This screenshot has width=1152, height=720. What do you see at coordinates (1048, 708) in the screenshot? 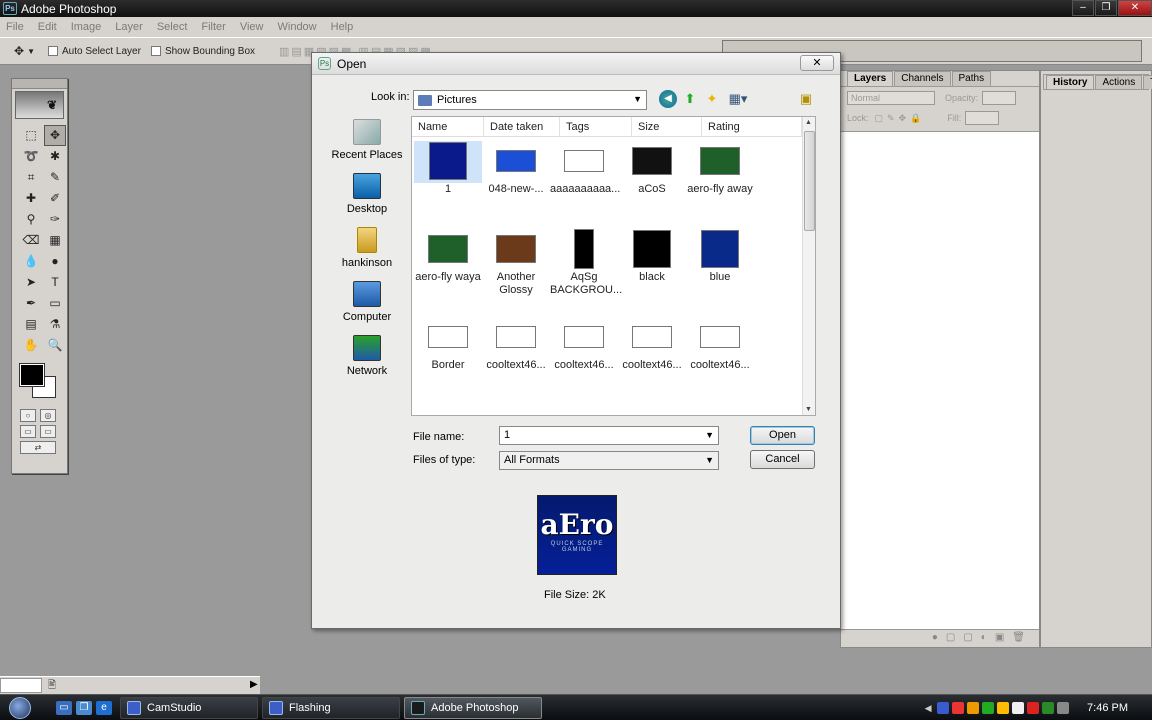
I see `tray-green-icon` at bounding box center [1048, 708].